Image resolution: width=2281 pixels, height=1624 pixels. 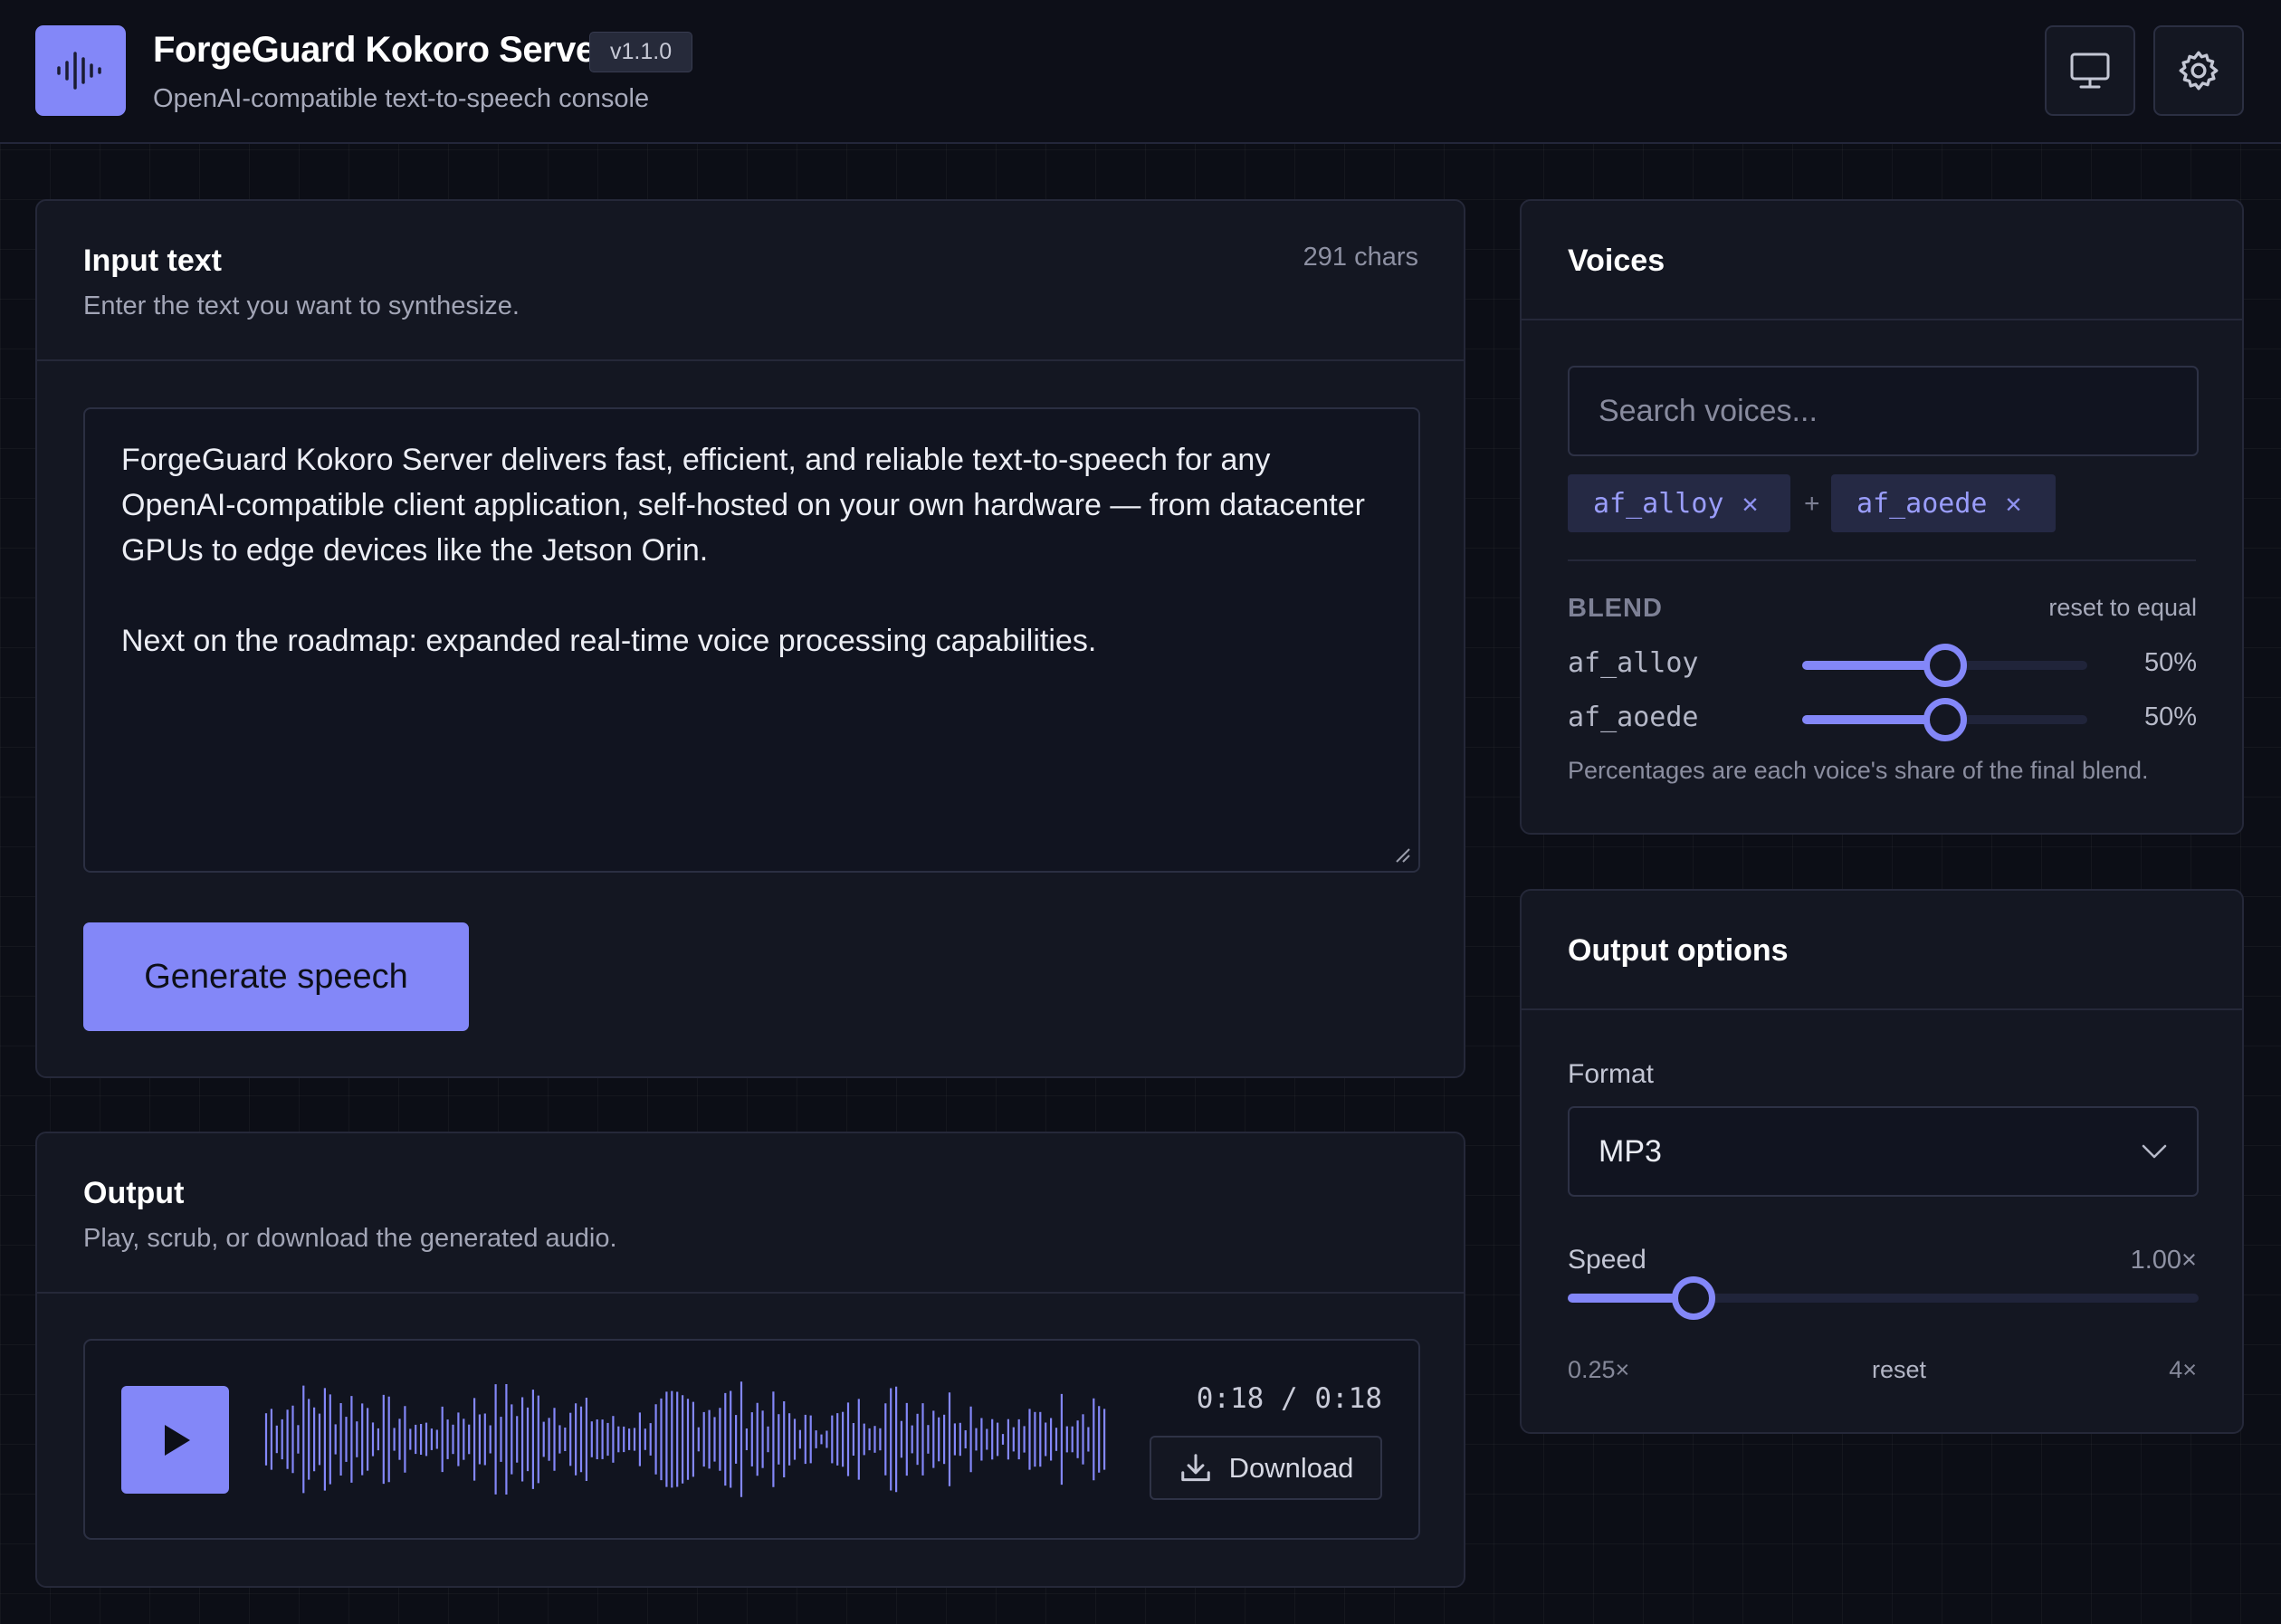 What do you see at coordinates (381, 50) in the screenshot?
I see `app-title: ForgeGuard Kokoro Server` at bounding box center [381, 50].